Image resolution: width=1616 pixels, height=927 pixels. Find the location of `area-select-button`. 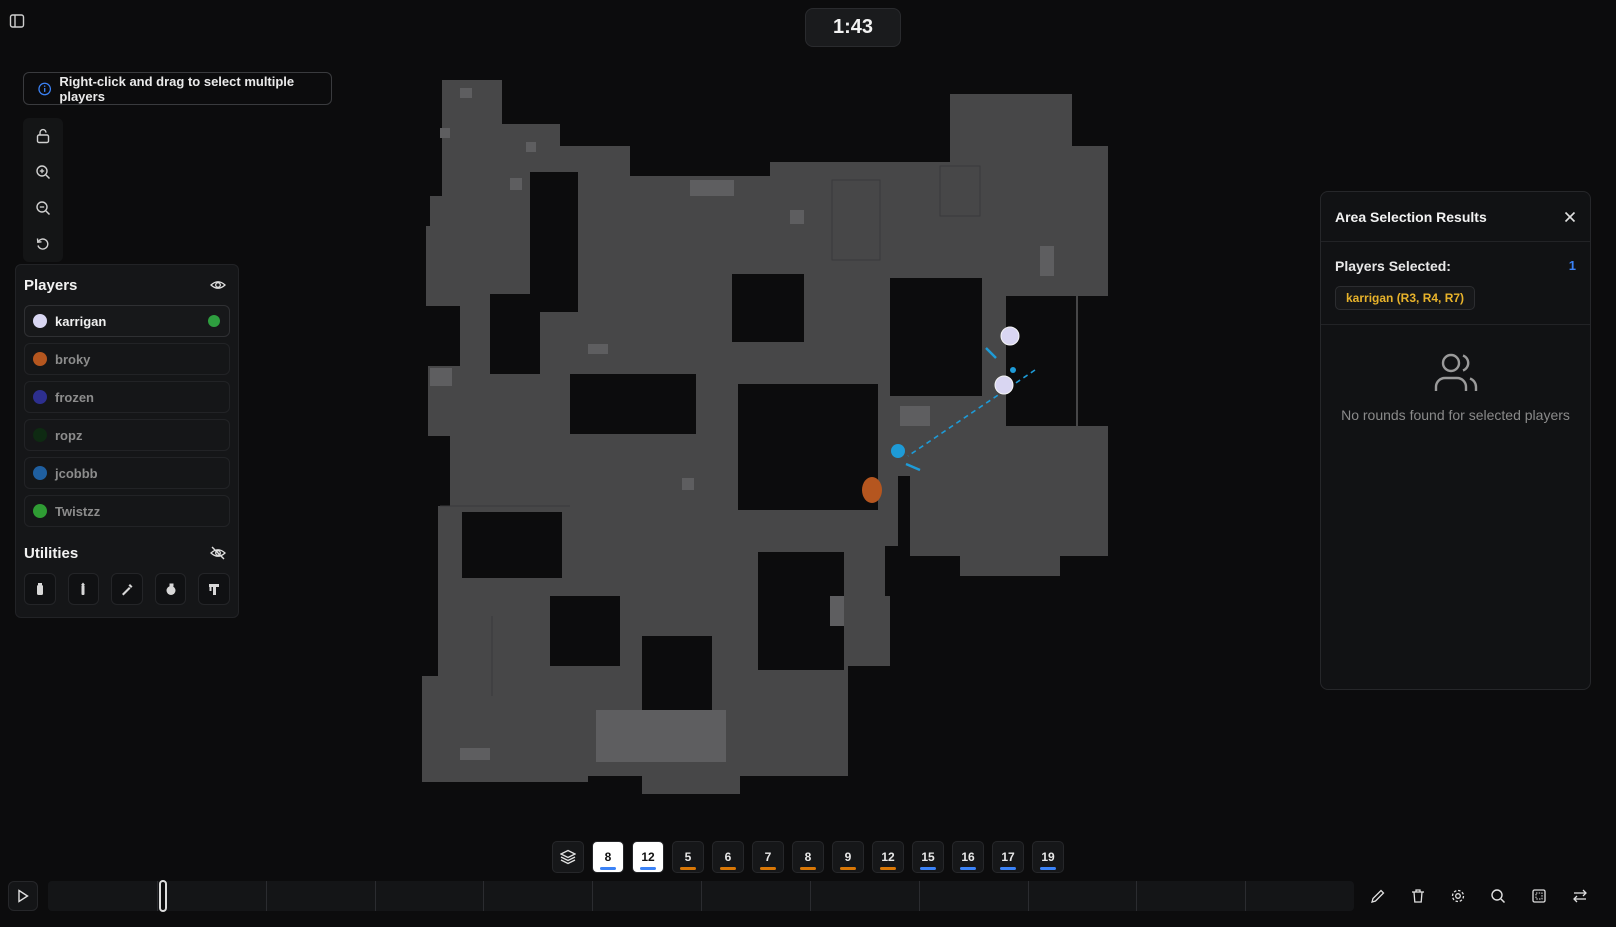

area-select-button is located at coordinates (1539, 896).